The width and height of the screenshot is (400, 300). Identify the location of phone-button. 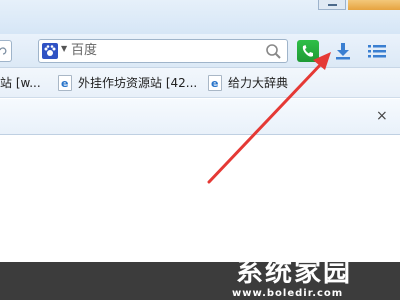
(308, 51).